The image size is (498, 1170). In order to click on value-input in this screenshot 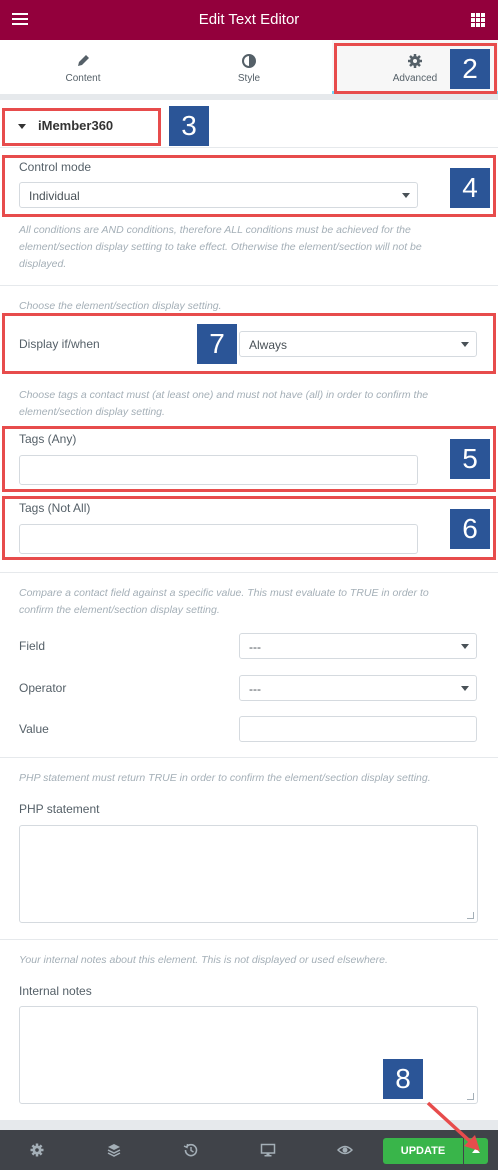, I will do `click(358, 729)`.